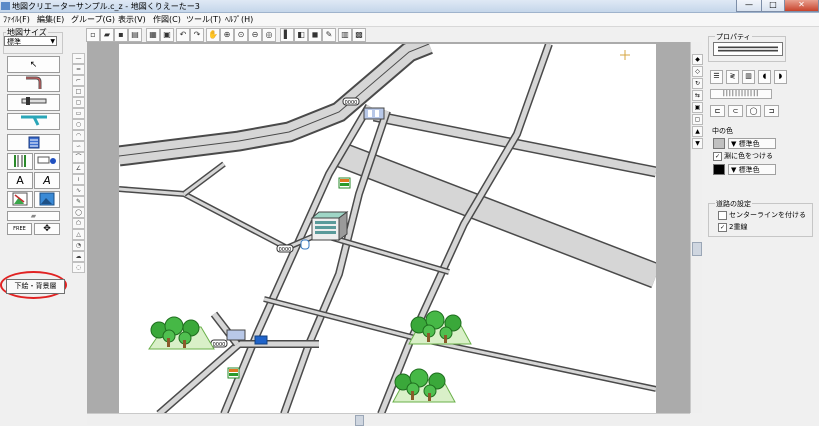 The height and width of the screenshot is (426, 819). What do you see at coordinates (801, 6) in the screenshot?
I see `close-button: ✕` at bounding box center [801, 6].